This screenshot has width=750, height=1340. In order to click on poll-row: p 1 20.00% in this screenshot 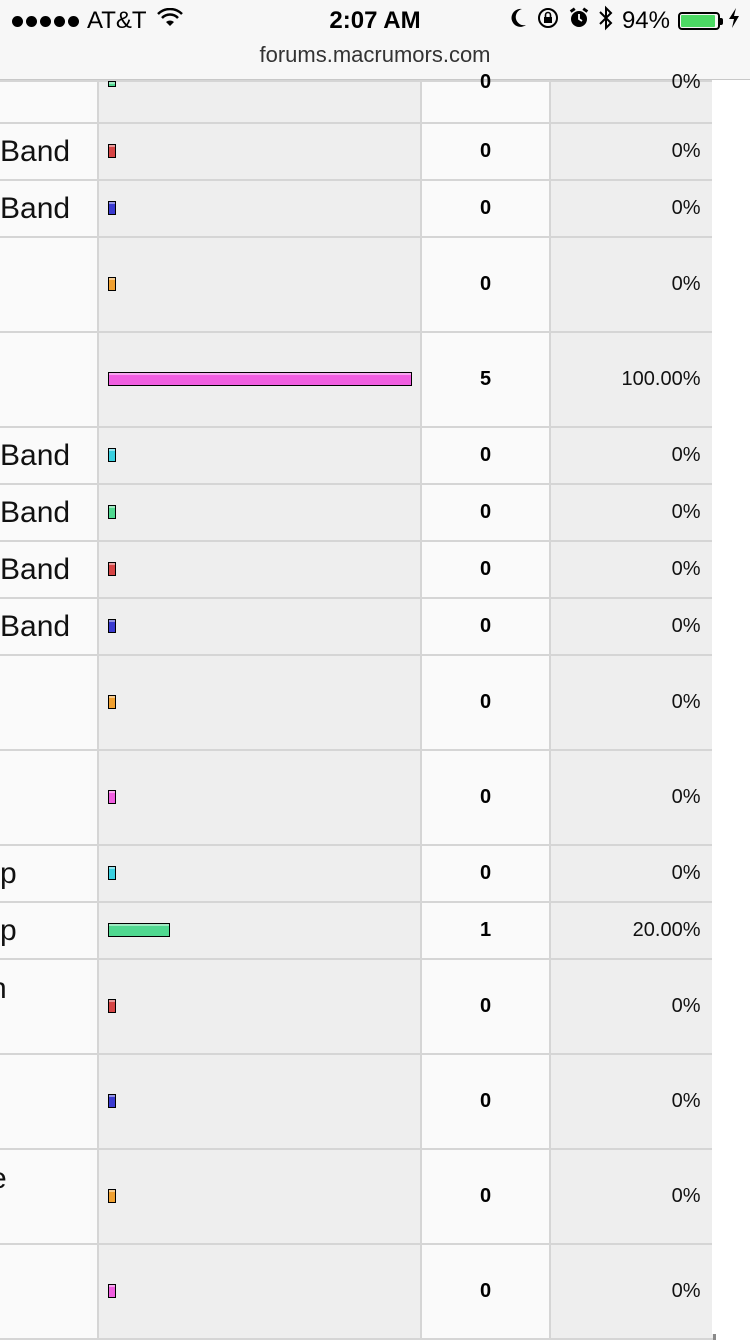, I will do `click(358, 930)`.